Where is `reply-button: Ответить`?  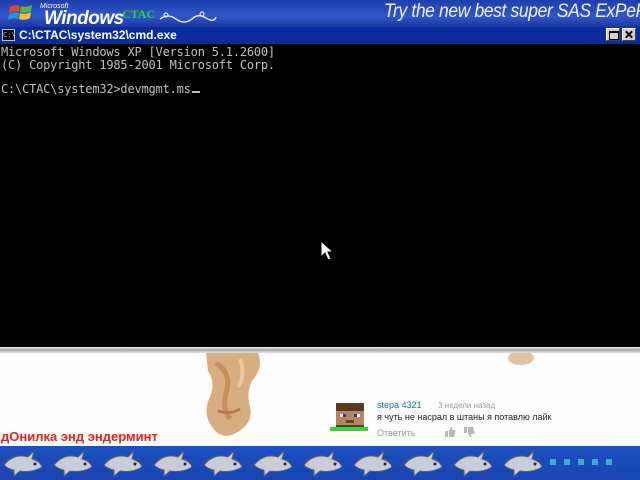 reply-button: Ответить is located at coordinates (396, 433).